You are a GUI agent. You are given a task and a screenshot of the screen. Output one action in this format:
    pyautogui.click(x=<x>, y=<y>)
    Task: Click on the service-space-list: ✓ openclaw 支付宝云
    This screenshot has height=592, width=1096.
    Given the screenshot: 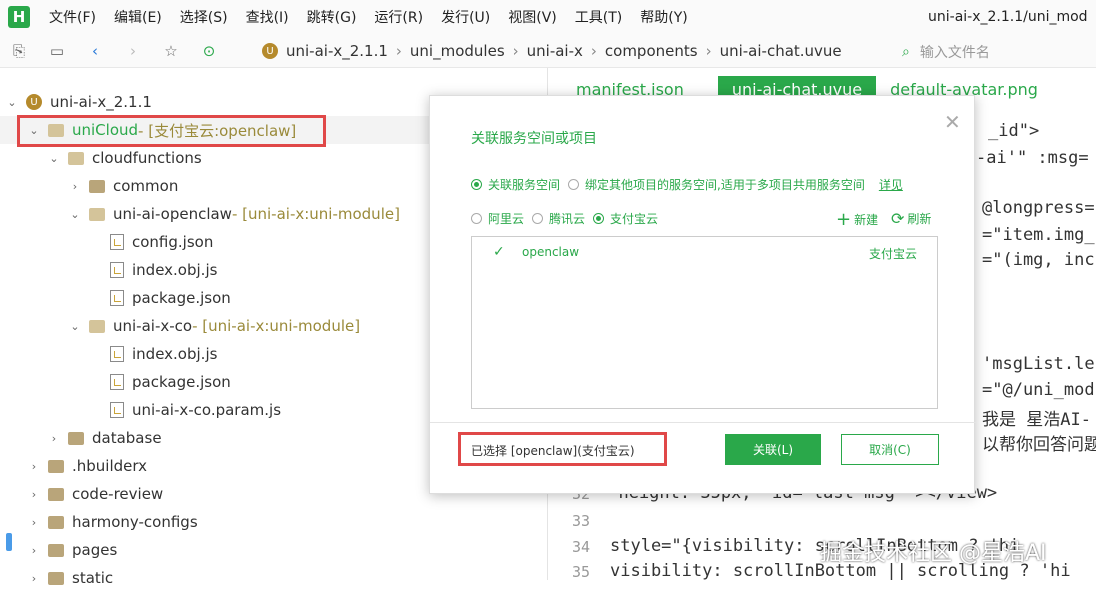 What is the action you would take?
    pyautogui.click(x=704, y=322)
    